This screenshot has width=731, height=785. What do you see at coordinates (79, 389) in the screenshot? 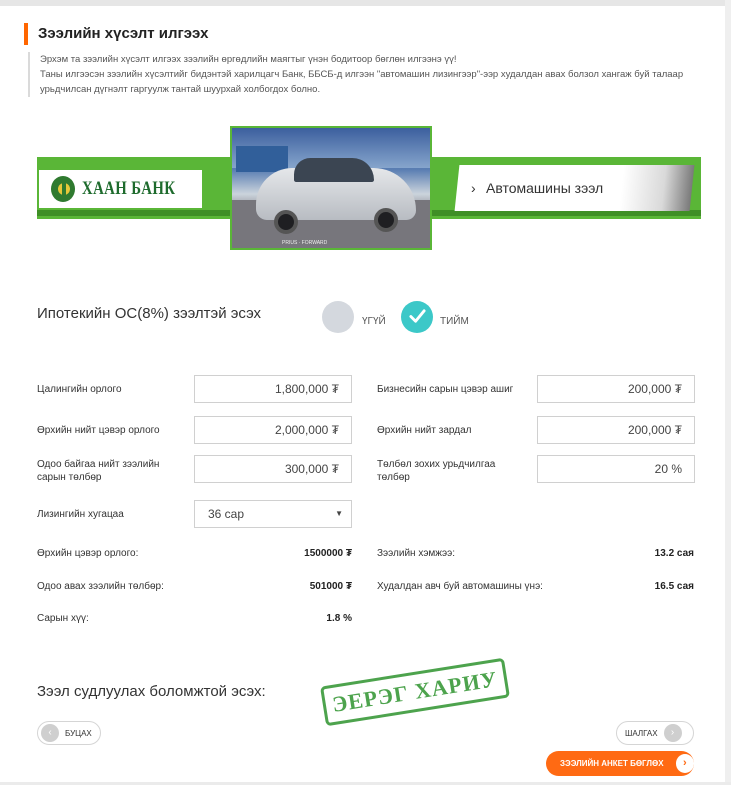
I see `salary-income-label: Цалингийн орлого` at bounding box center [79, 389].